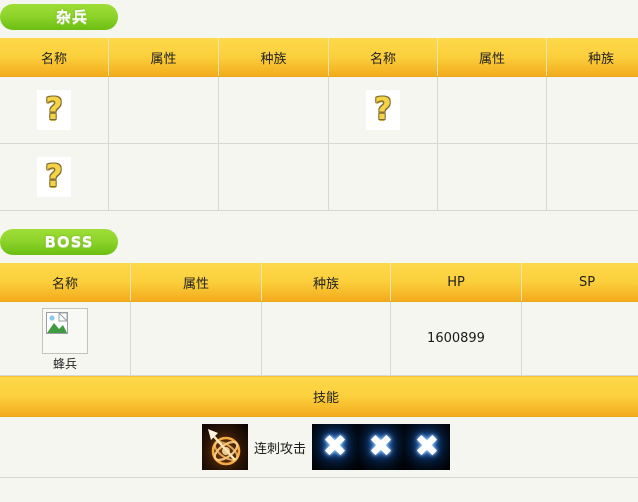 This screenshot has height=502, width=638. What do you see at coordinates (273, 57) in the screenshot?
I see `mobs-col-race-1: 种族` at bounding box center [273, 57].